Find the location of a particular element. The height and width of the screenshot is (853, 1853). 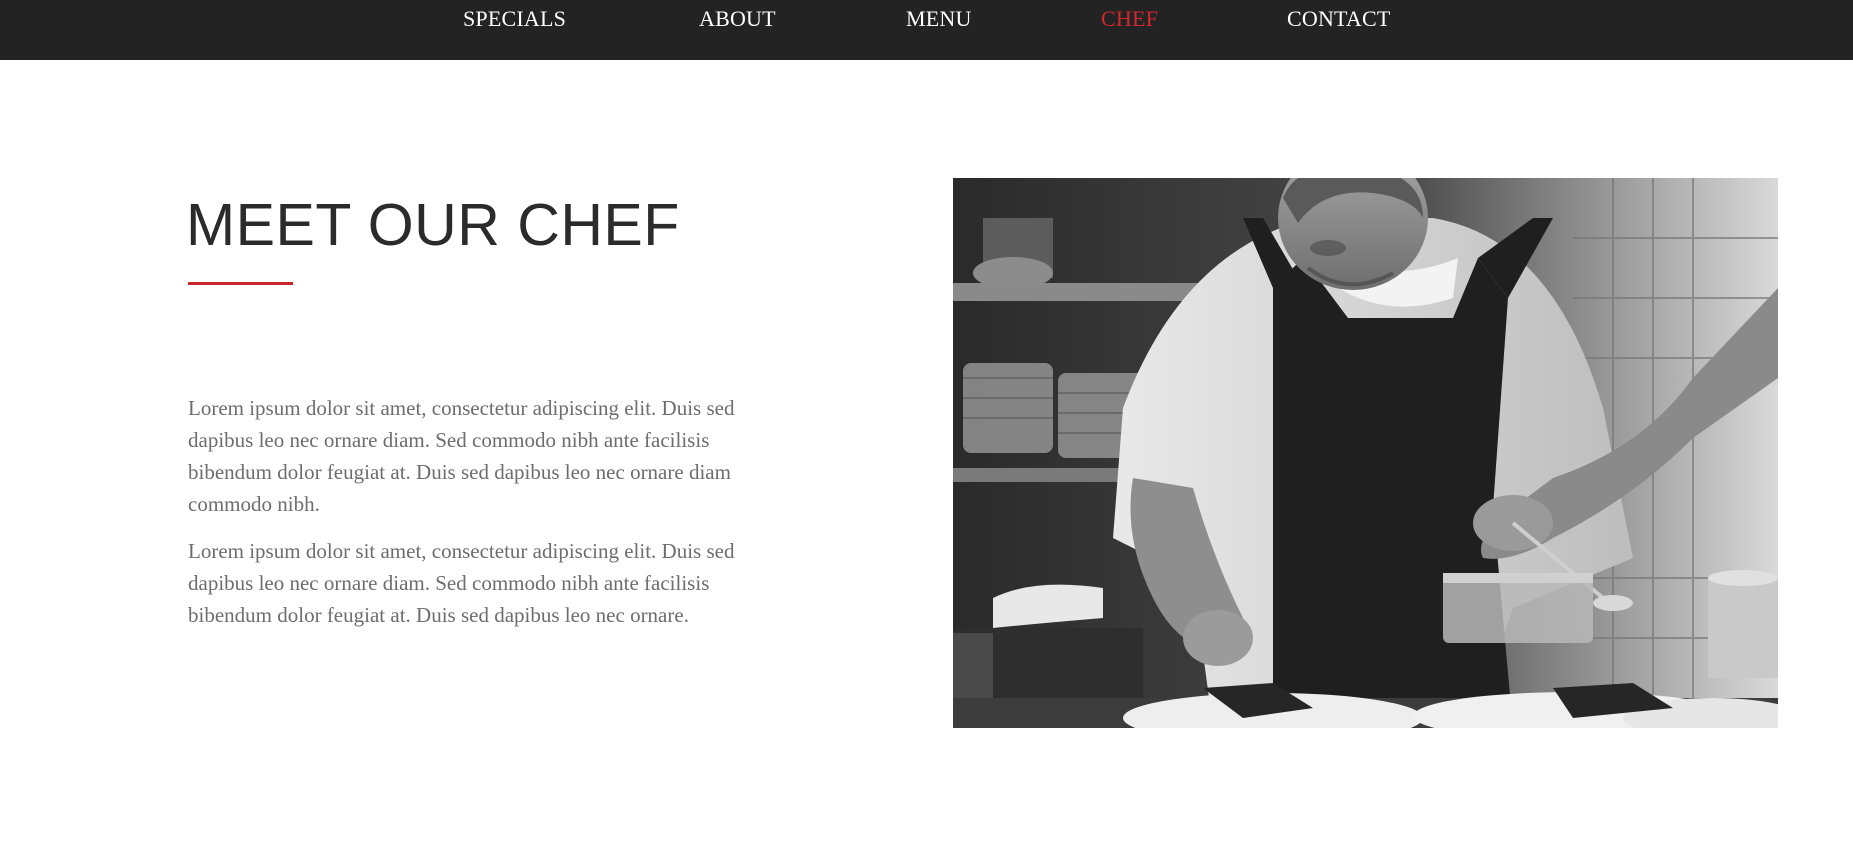

nav-item-specials: SPECIALS is located at coordinates (514, 19).